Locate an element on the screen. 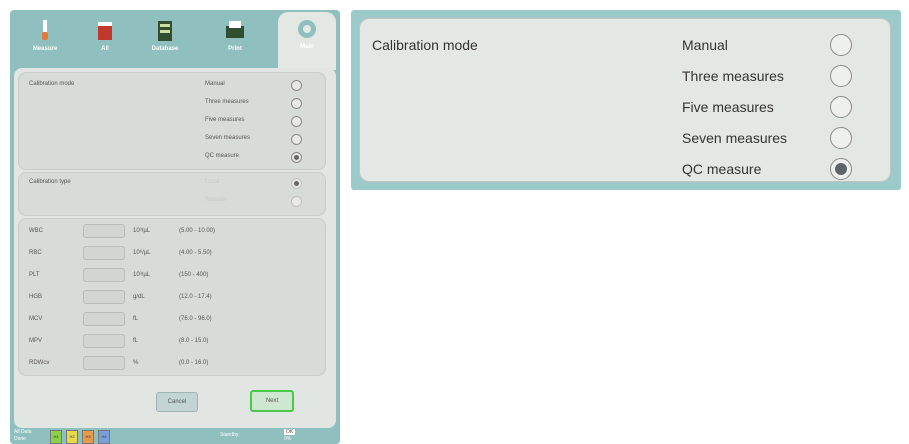 This screenshot has height=444, width=909. option-five-measures: Five measures is located at coordinates (225, 120).